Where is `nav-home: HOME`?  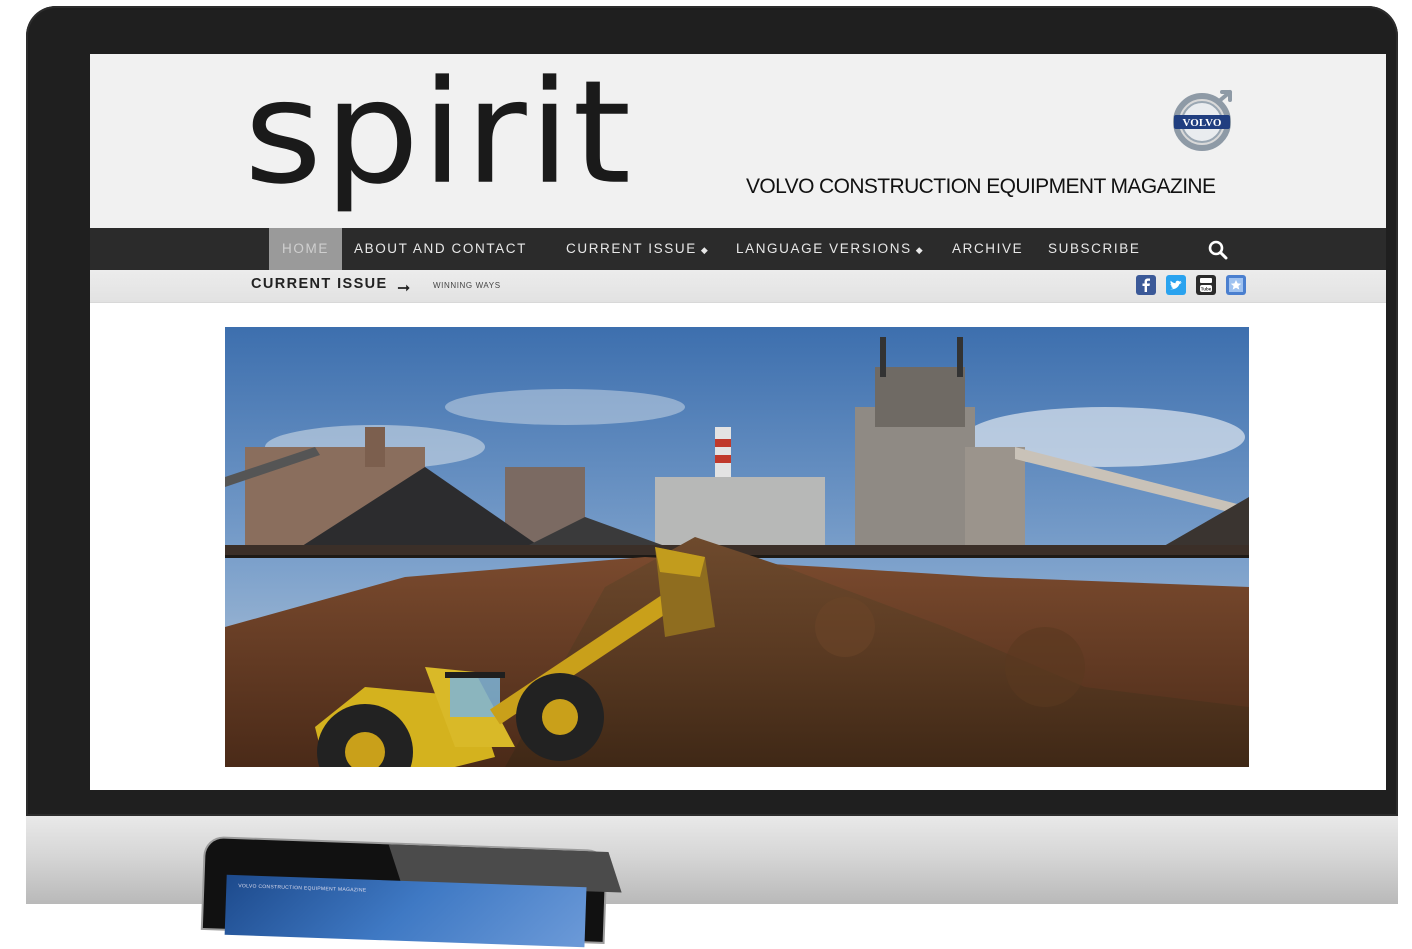
nav-home: HOME is located at coordinates (305, 249).